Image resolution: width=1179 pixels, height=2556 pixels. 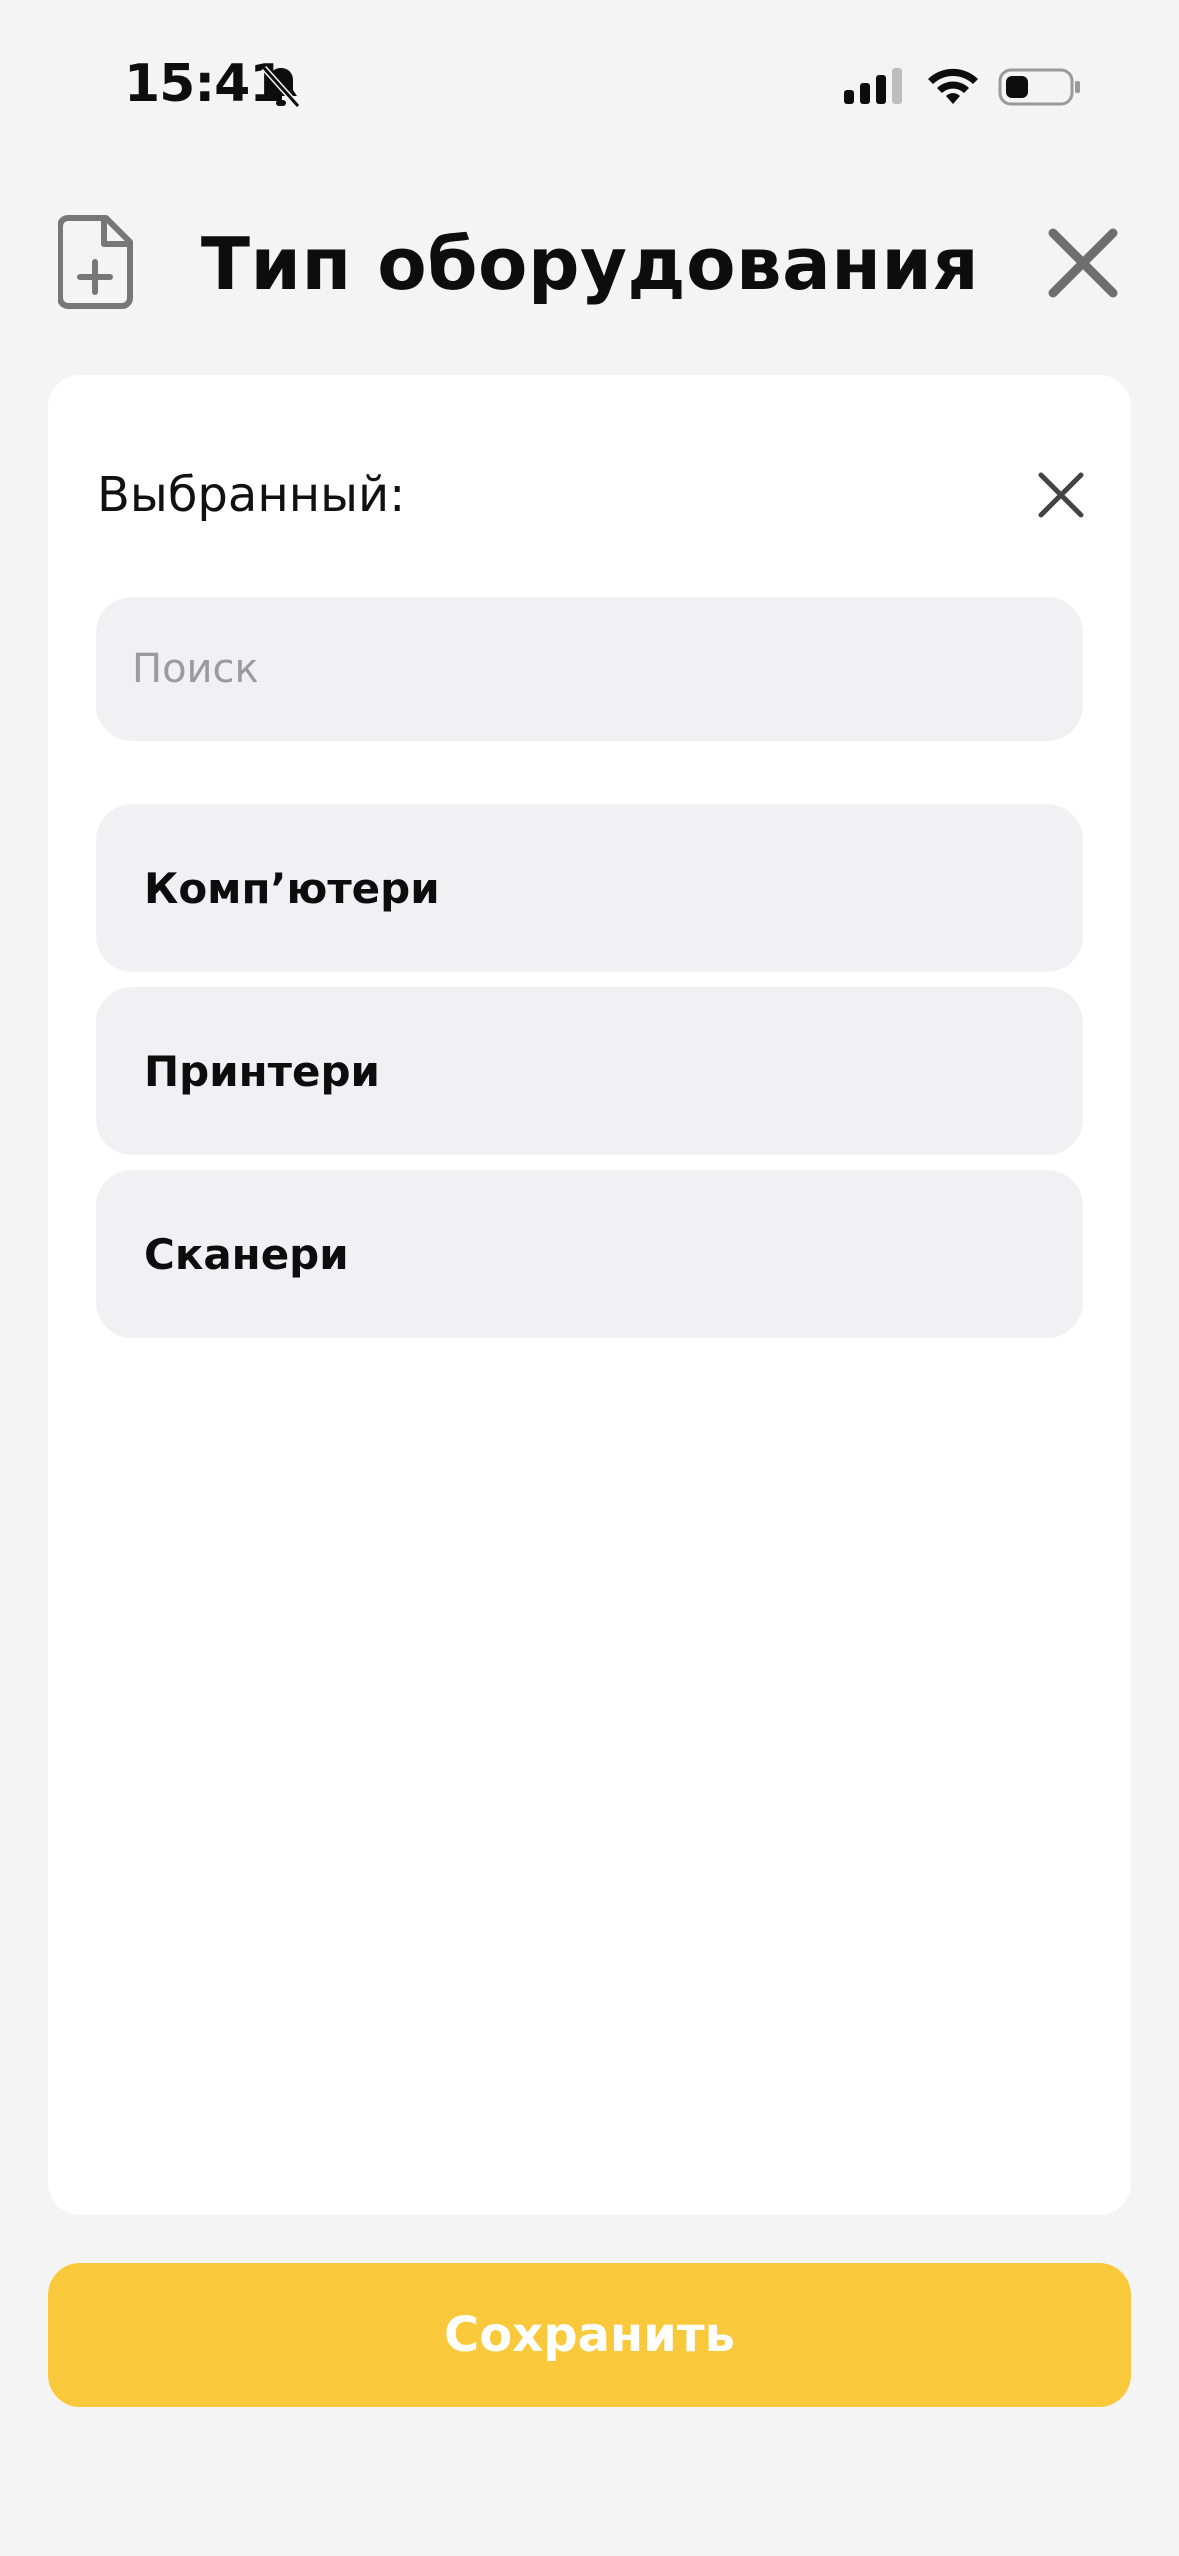 I want to click on cellular-signal-icon, so click(x=873, y=86).